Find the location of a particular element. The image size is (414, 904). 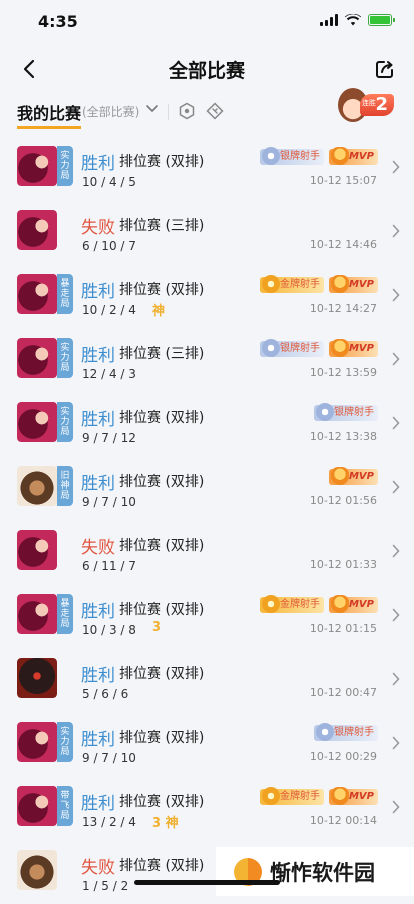

kda-score: 1 / 5 / 2 is located at coordinates (105, 886).